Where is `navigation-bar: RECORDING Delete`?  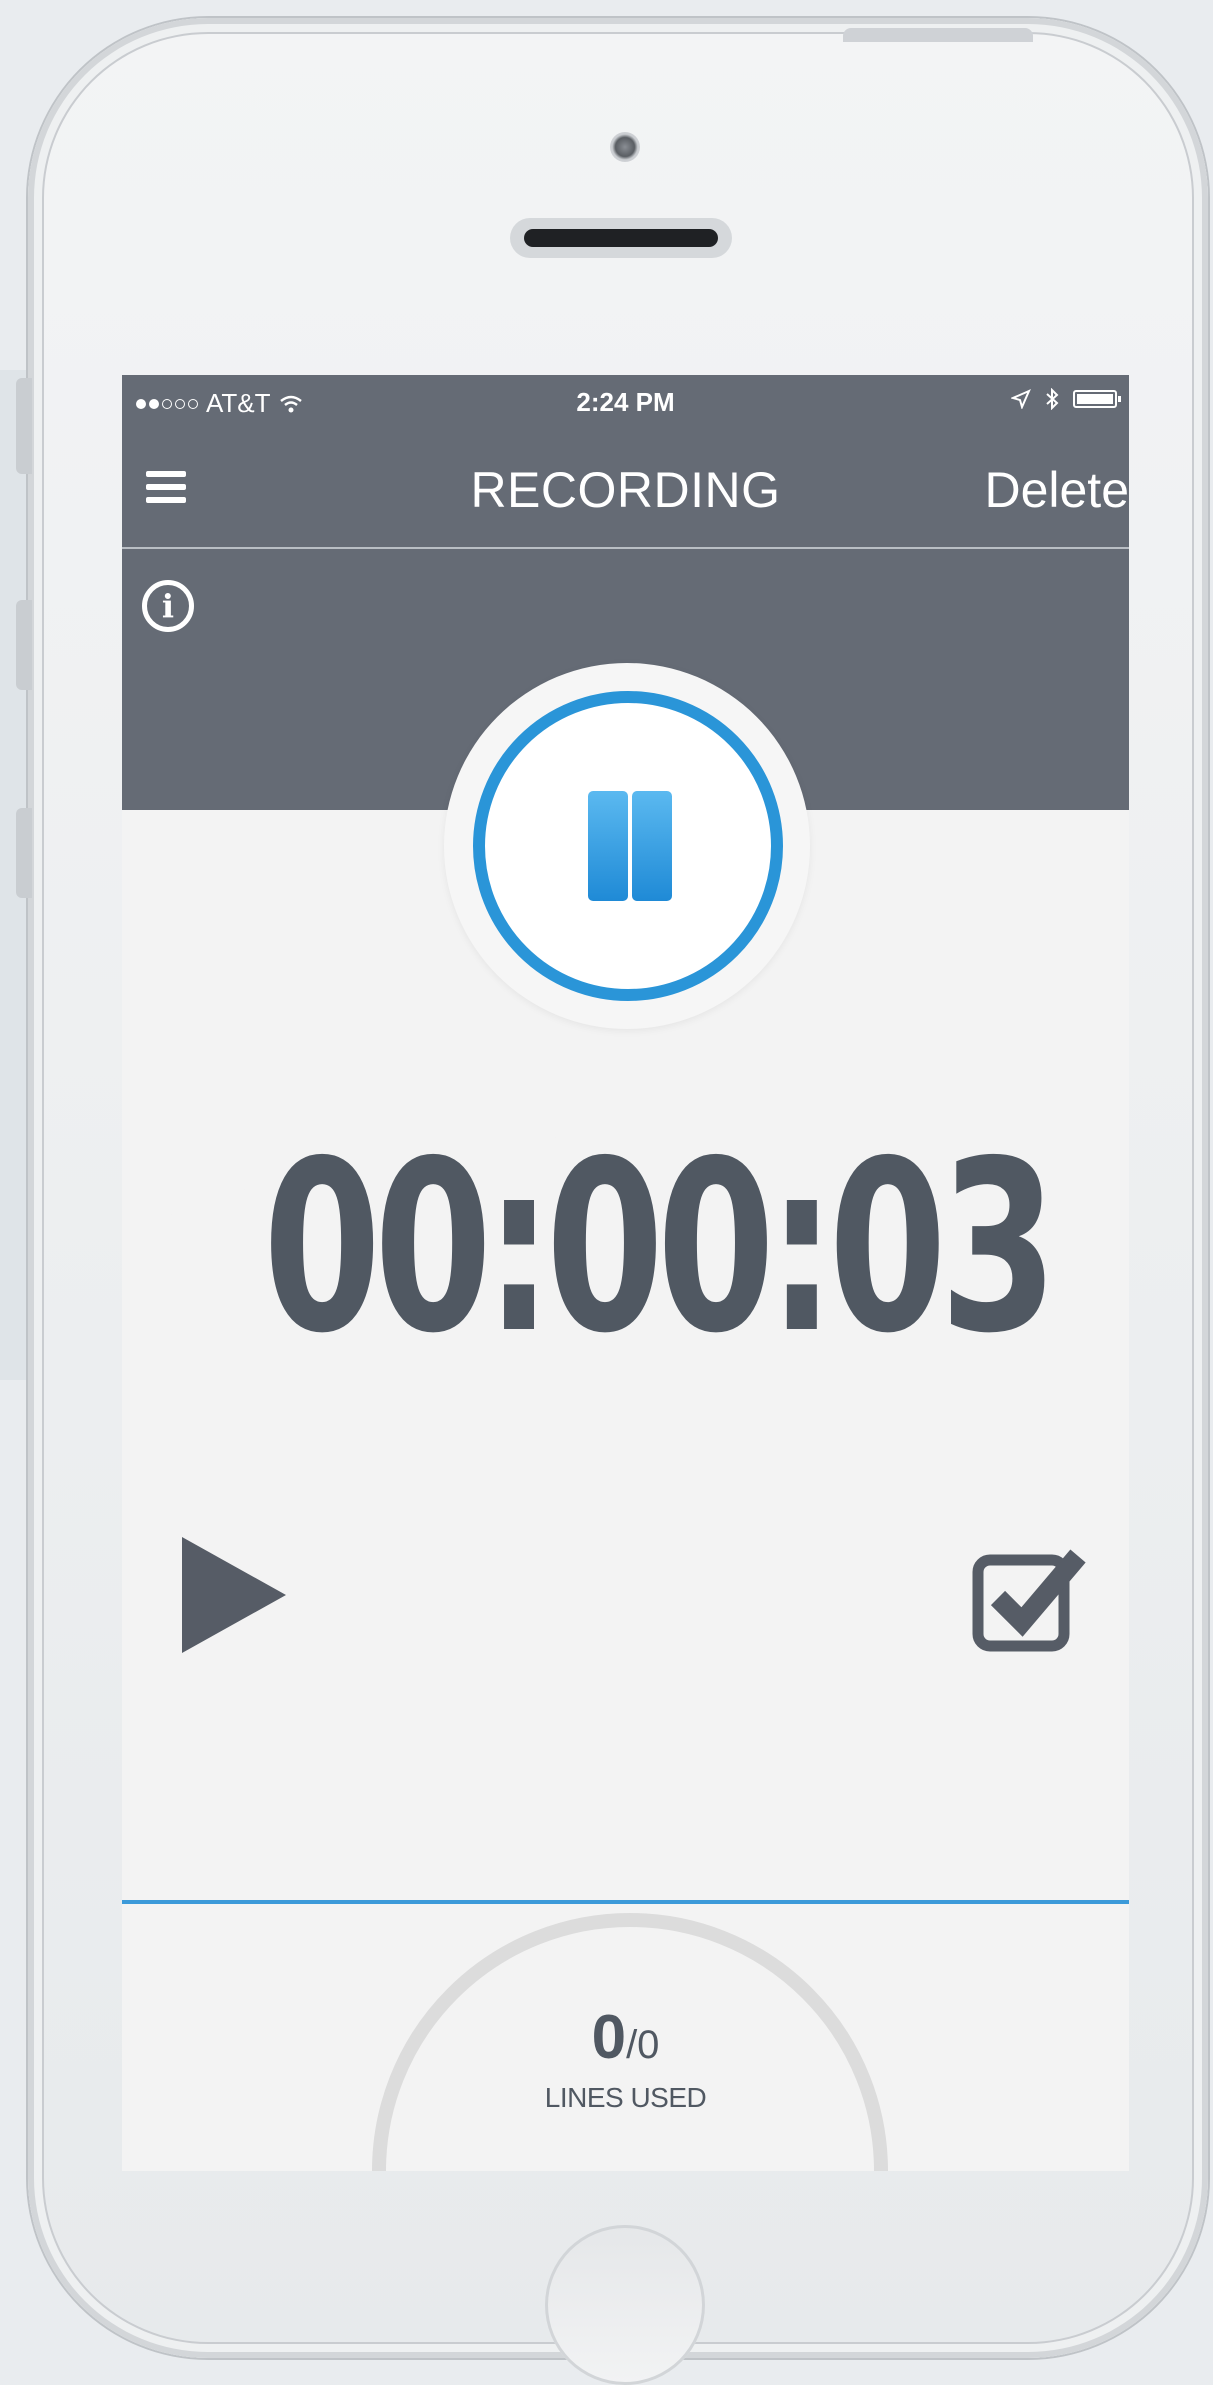 navigation-bar: RECORDING Delete is located at coordinates (625, 490).